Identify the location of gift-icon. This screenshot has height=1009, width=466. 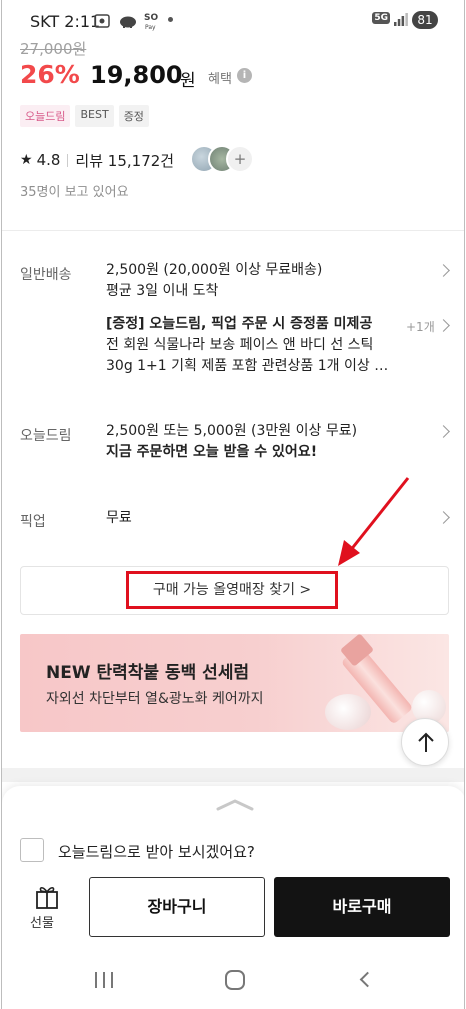
(47, 897).